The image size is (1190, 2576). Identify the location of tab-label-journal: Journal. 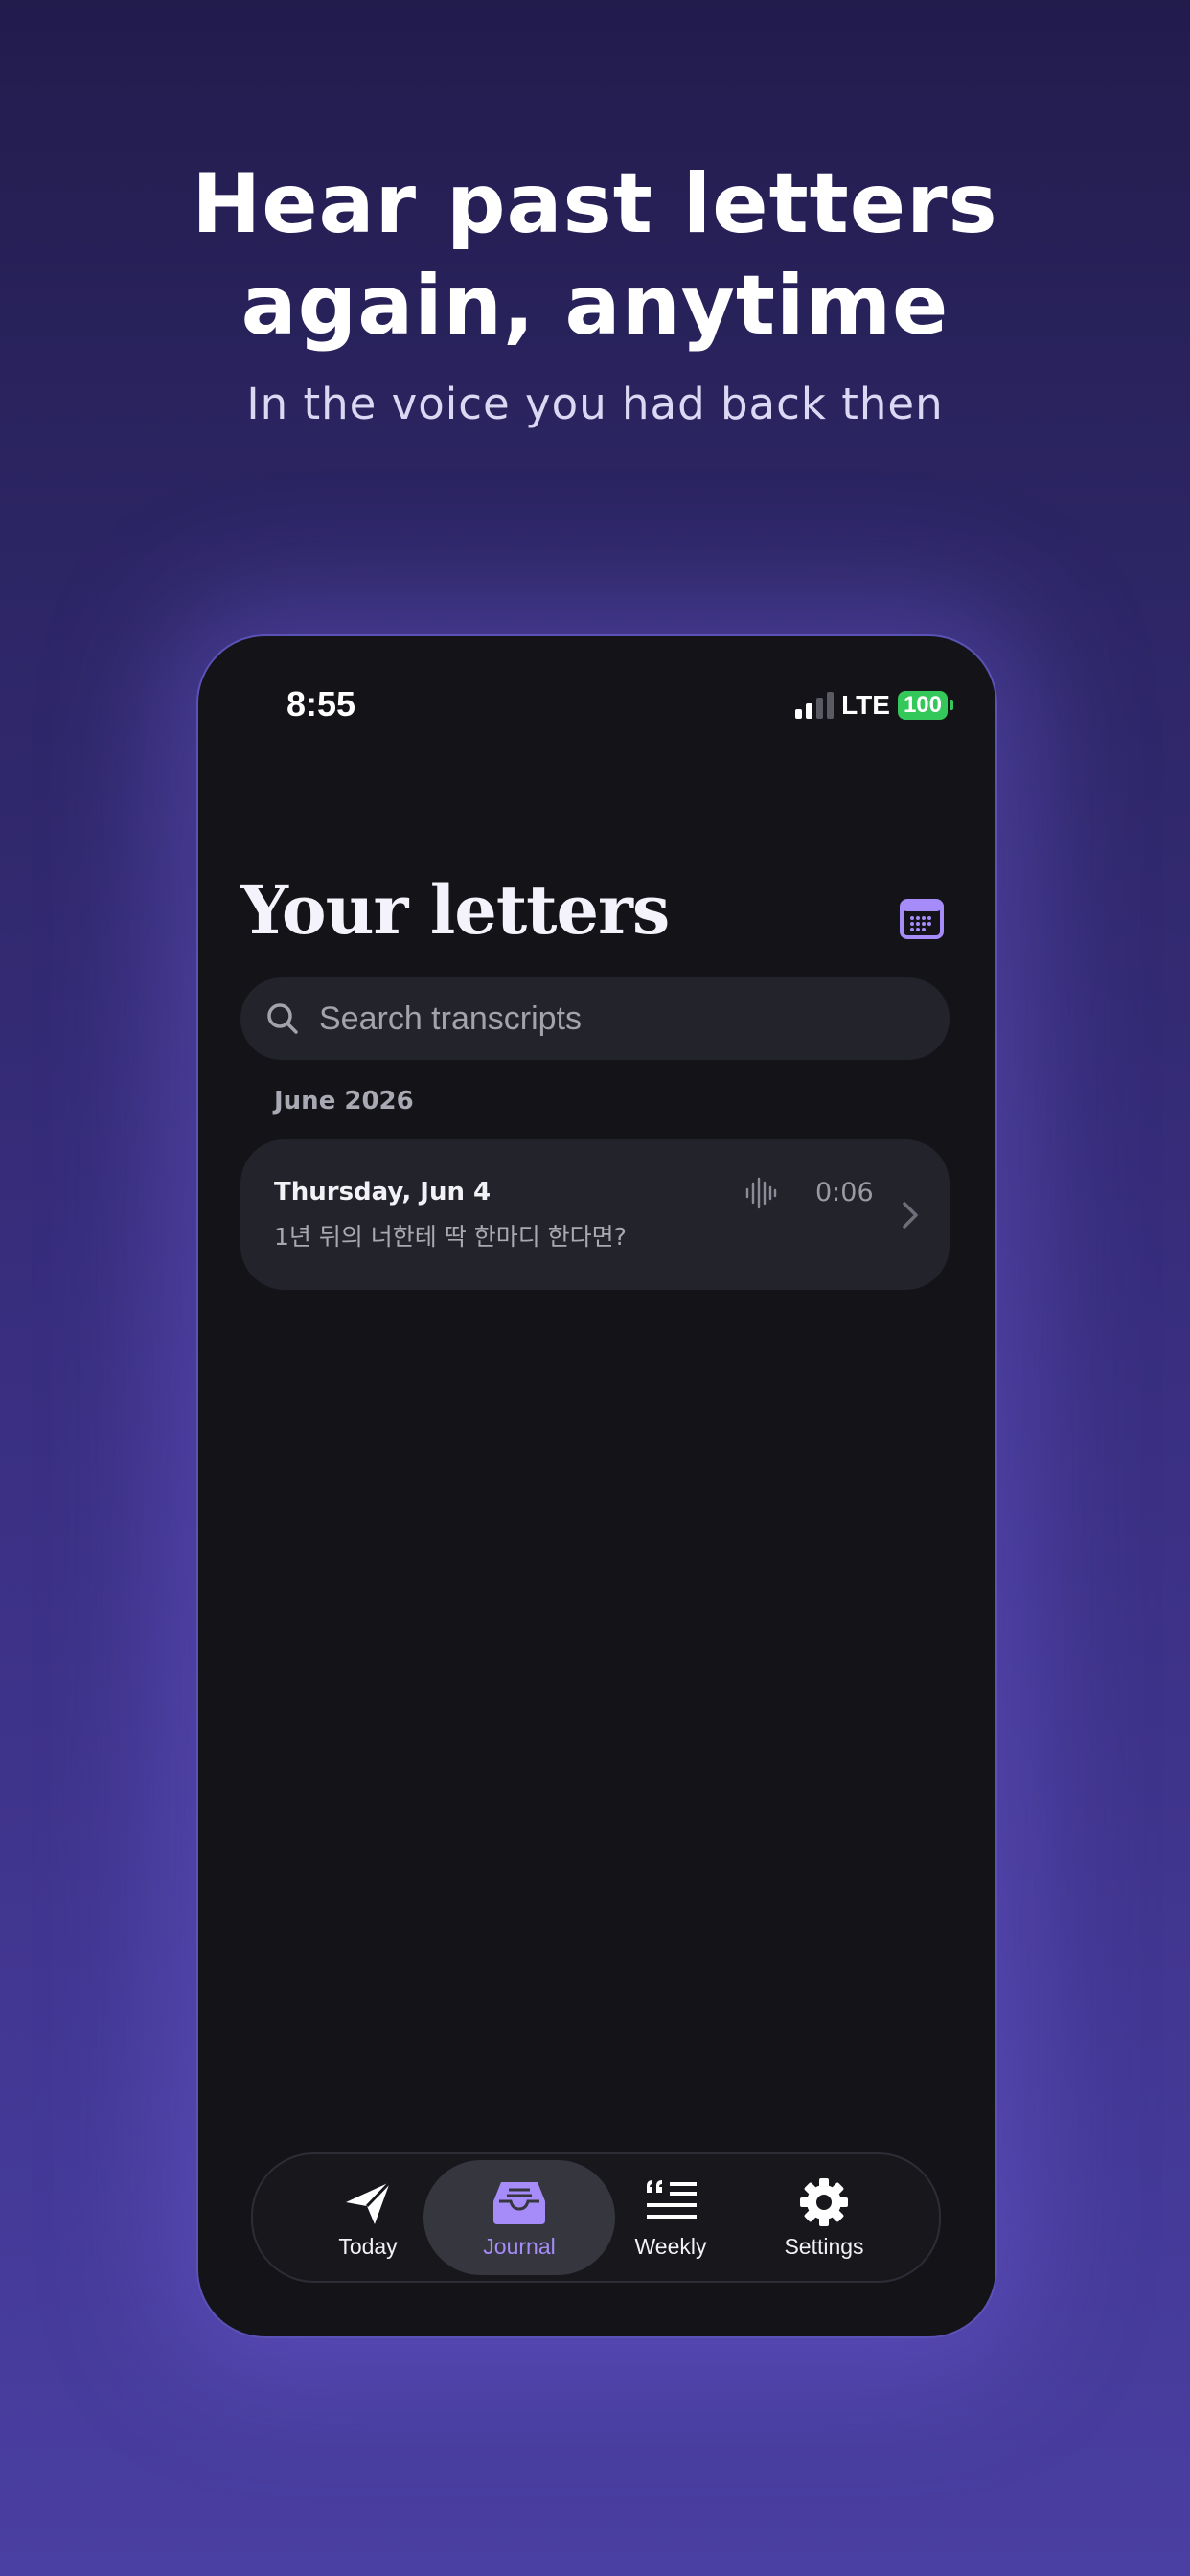
(519, 2246).